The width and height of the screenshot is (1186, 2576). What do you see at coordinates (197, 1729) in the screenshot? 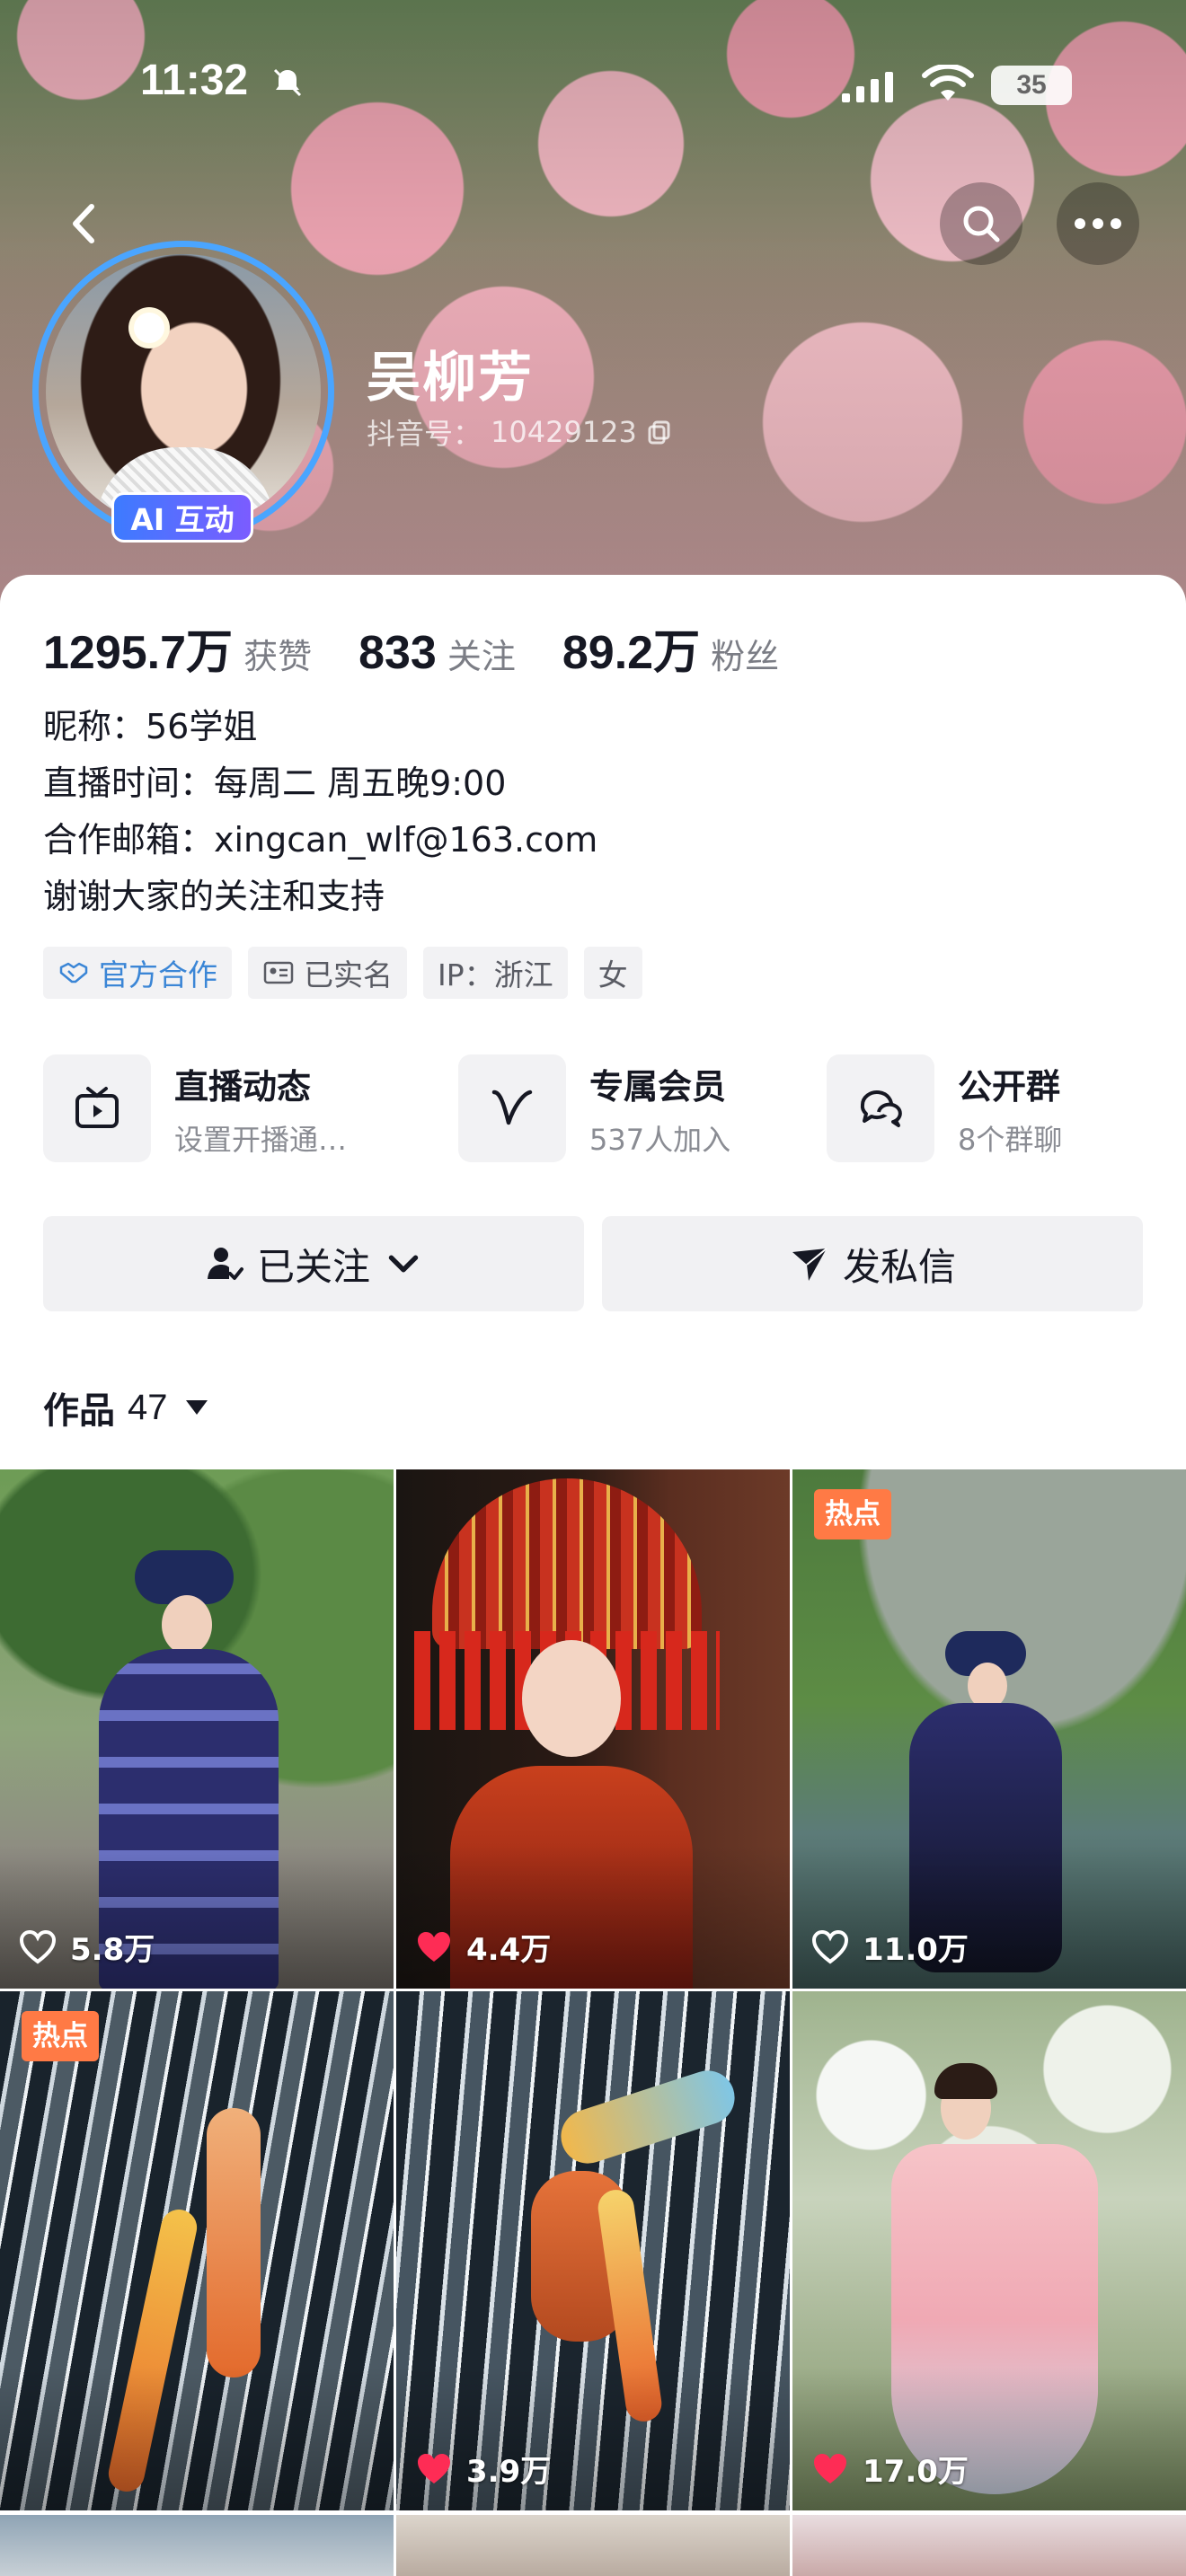
I see `video-tile-1: 5.8万` at bounding box center [197, 1729].